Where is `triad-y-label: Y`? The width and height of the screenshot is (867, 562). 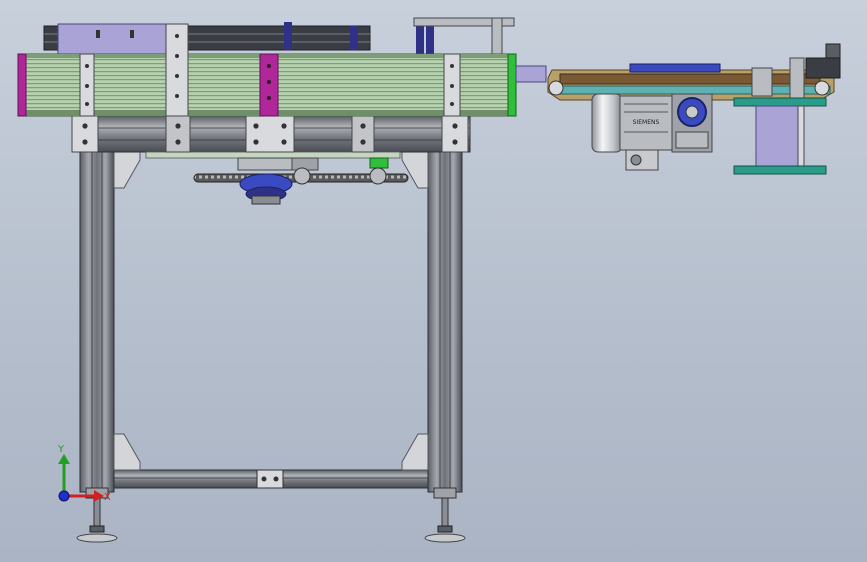 triad-y-label: Y is located at coordinates (61, 449).